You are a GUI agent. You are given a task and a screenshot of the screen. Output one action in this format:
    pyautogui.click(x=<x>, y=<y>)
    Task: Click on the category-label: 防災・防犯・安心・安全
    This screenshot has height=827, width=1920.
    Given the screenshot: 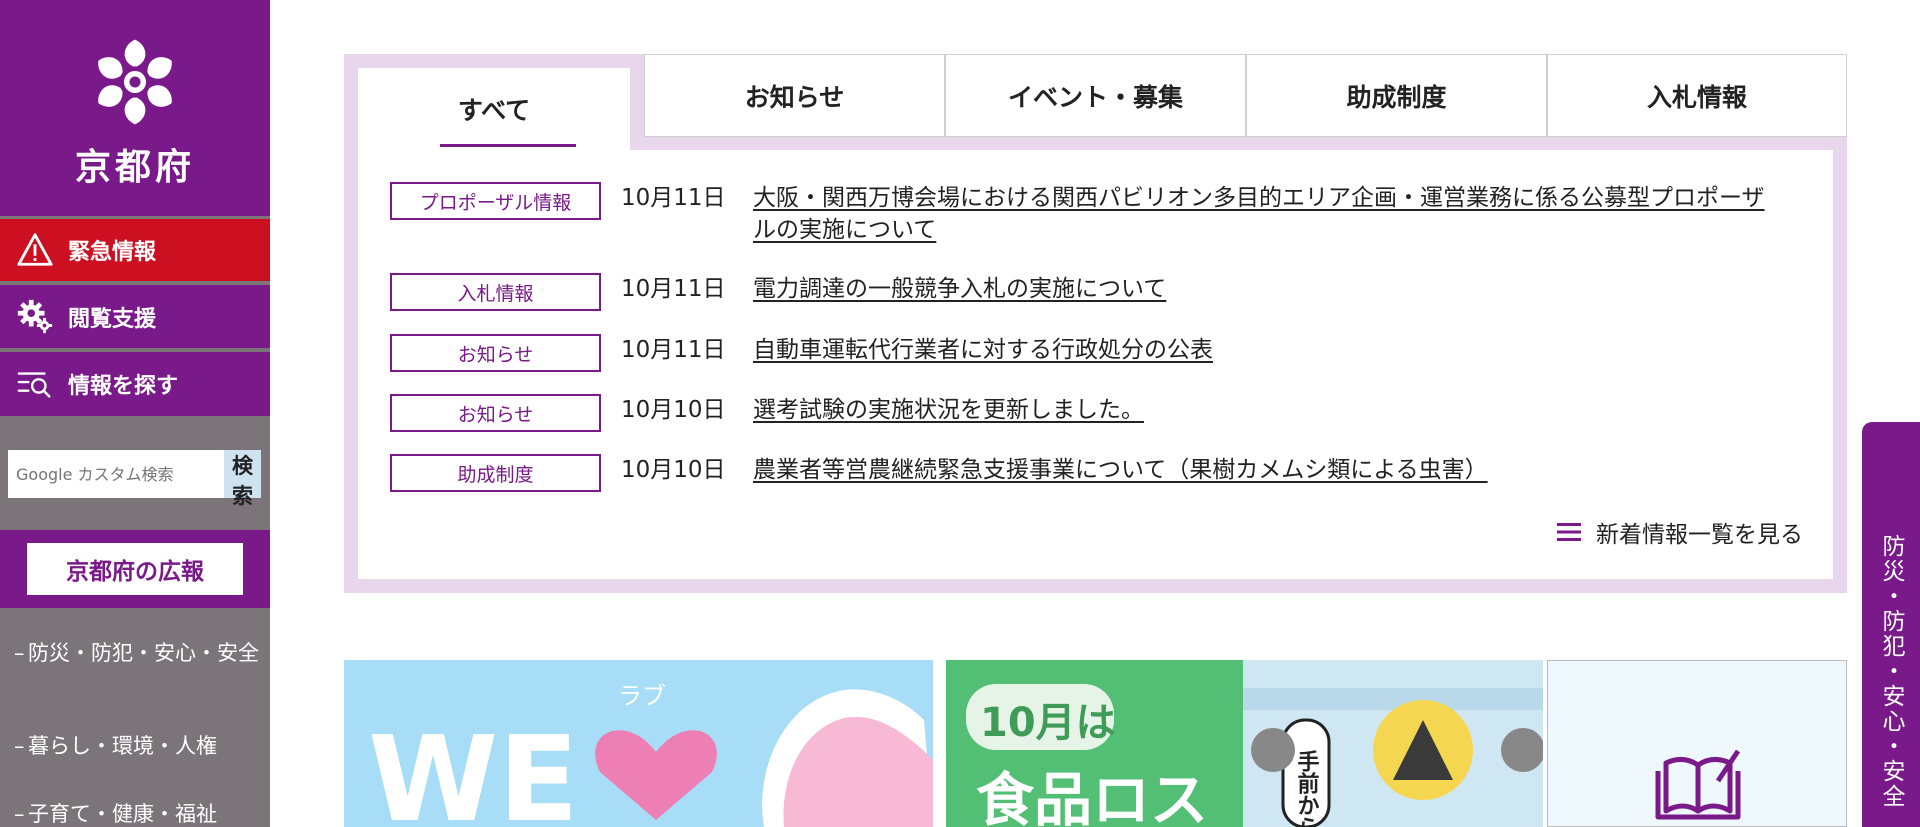 What is the action you would take?
    pyautogui.click(x=143, y=653)
    